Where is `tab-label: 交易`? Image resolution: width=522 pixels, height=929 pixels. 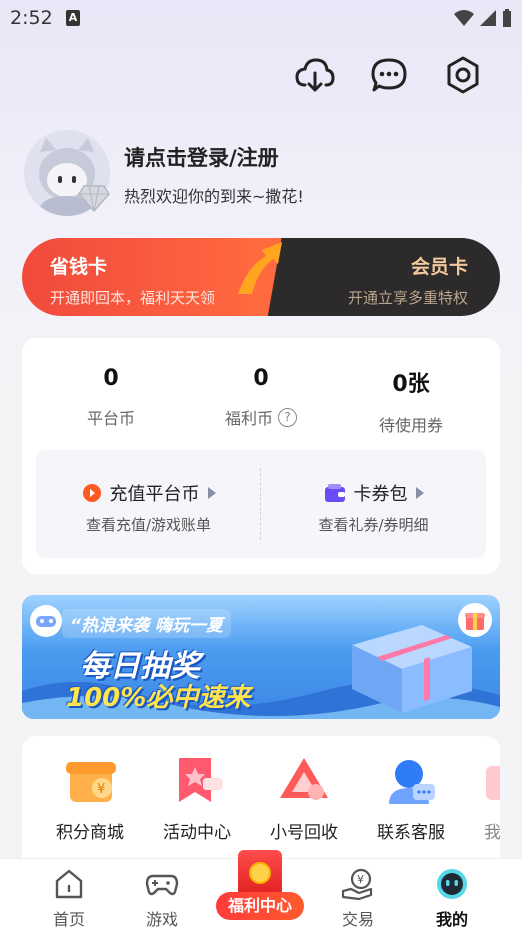
tab-label: 交易 is located at coordinates (357, 919).